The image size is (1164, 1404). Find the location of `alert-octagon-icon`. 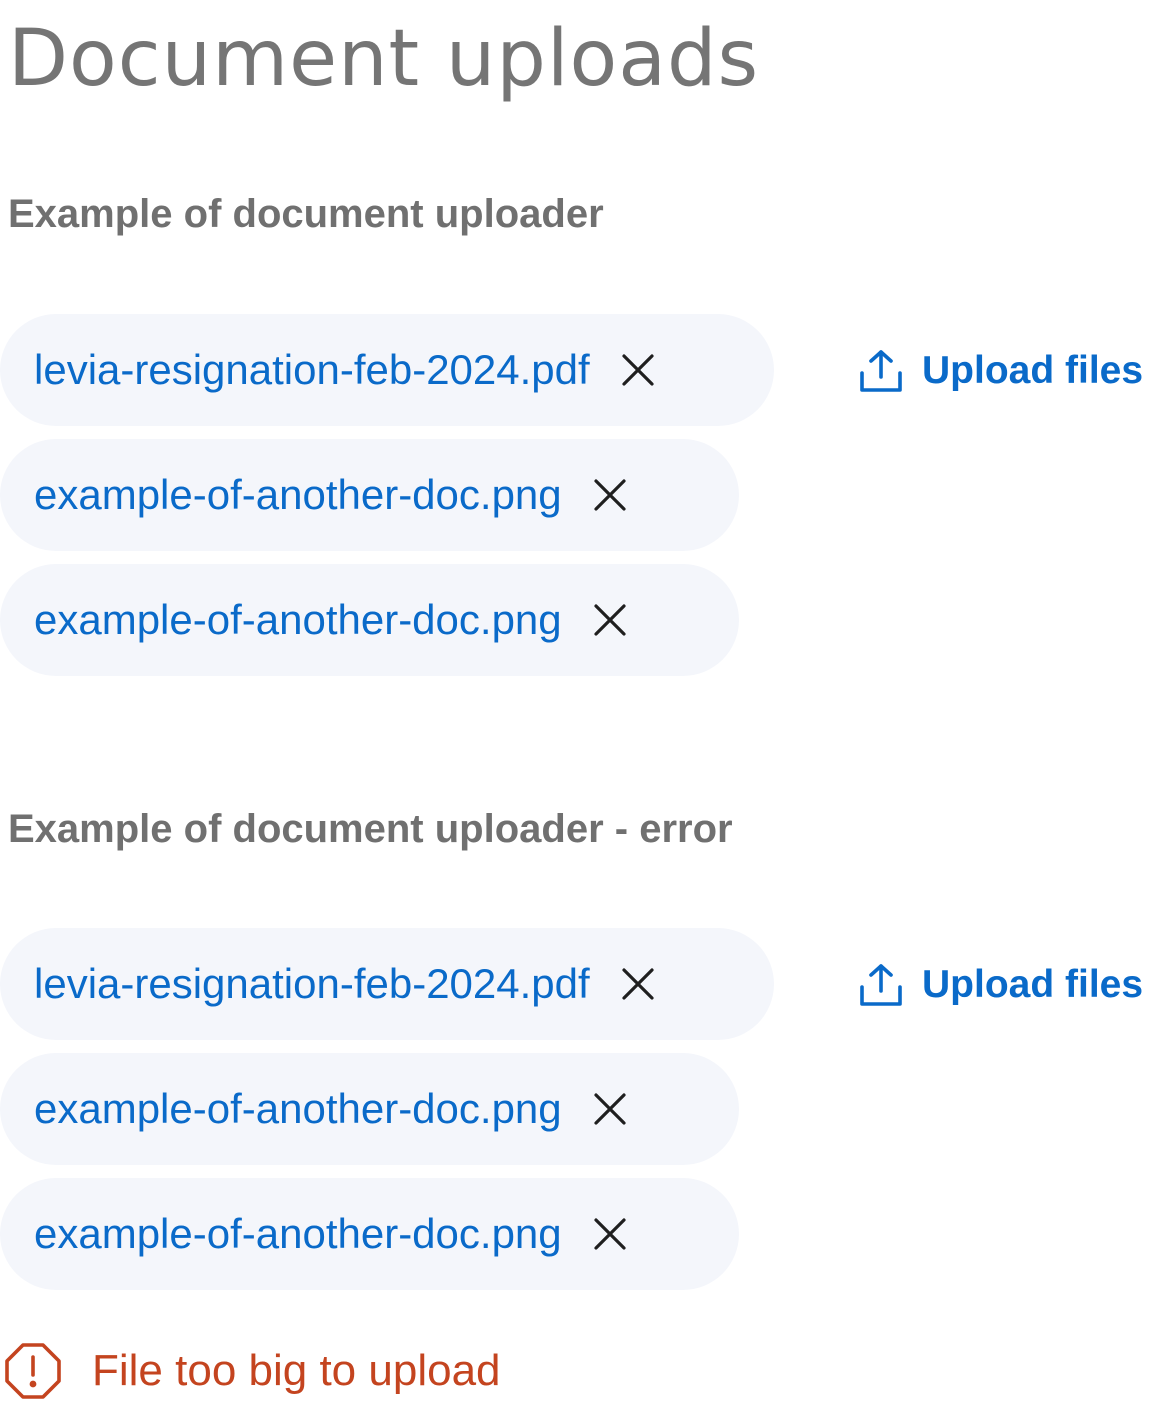

alert-octagon-icon is located at coordinates (33, 1371).